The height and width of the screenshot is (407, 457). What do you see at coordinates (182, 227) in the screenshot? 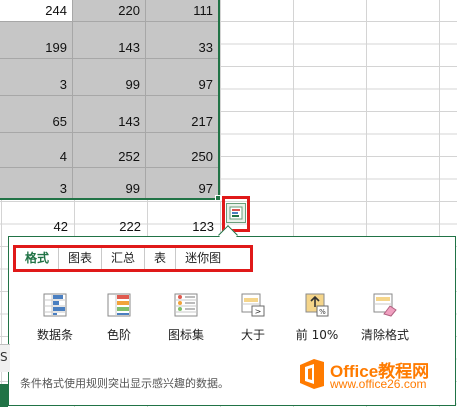
I see `cell: 123` at bounding box center [182, 227].